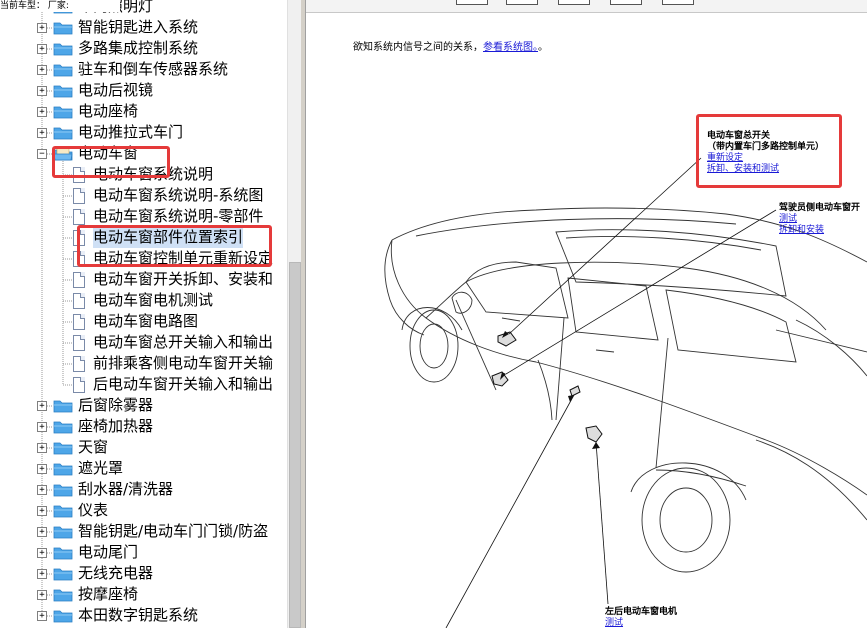 The width and height of the screenshot is (867, 628). What do you see at coordinates (58, 6) in the screenshot?
I see `maker-label: 厂家:` at bounding box center [58, 6].